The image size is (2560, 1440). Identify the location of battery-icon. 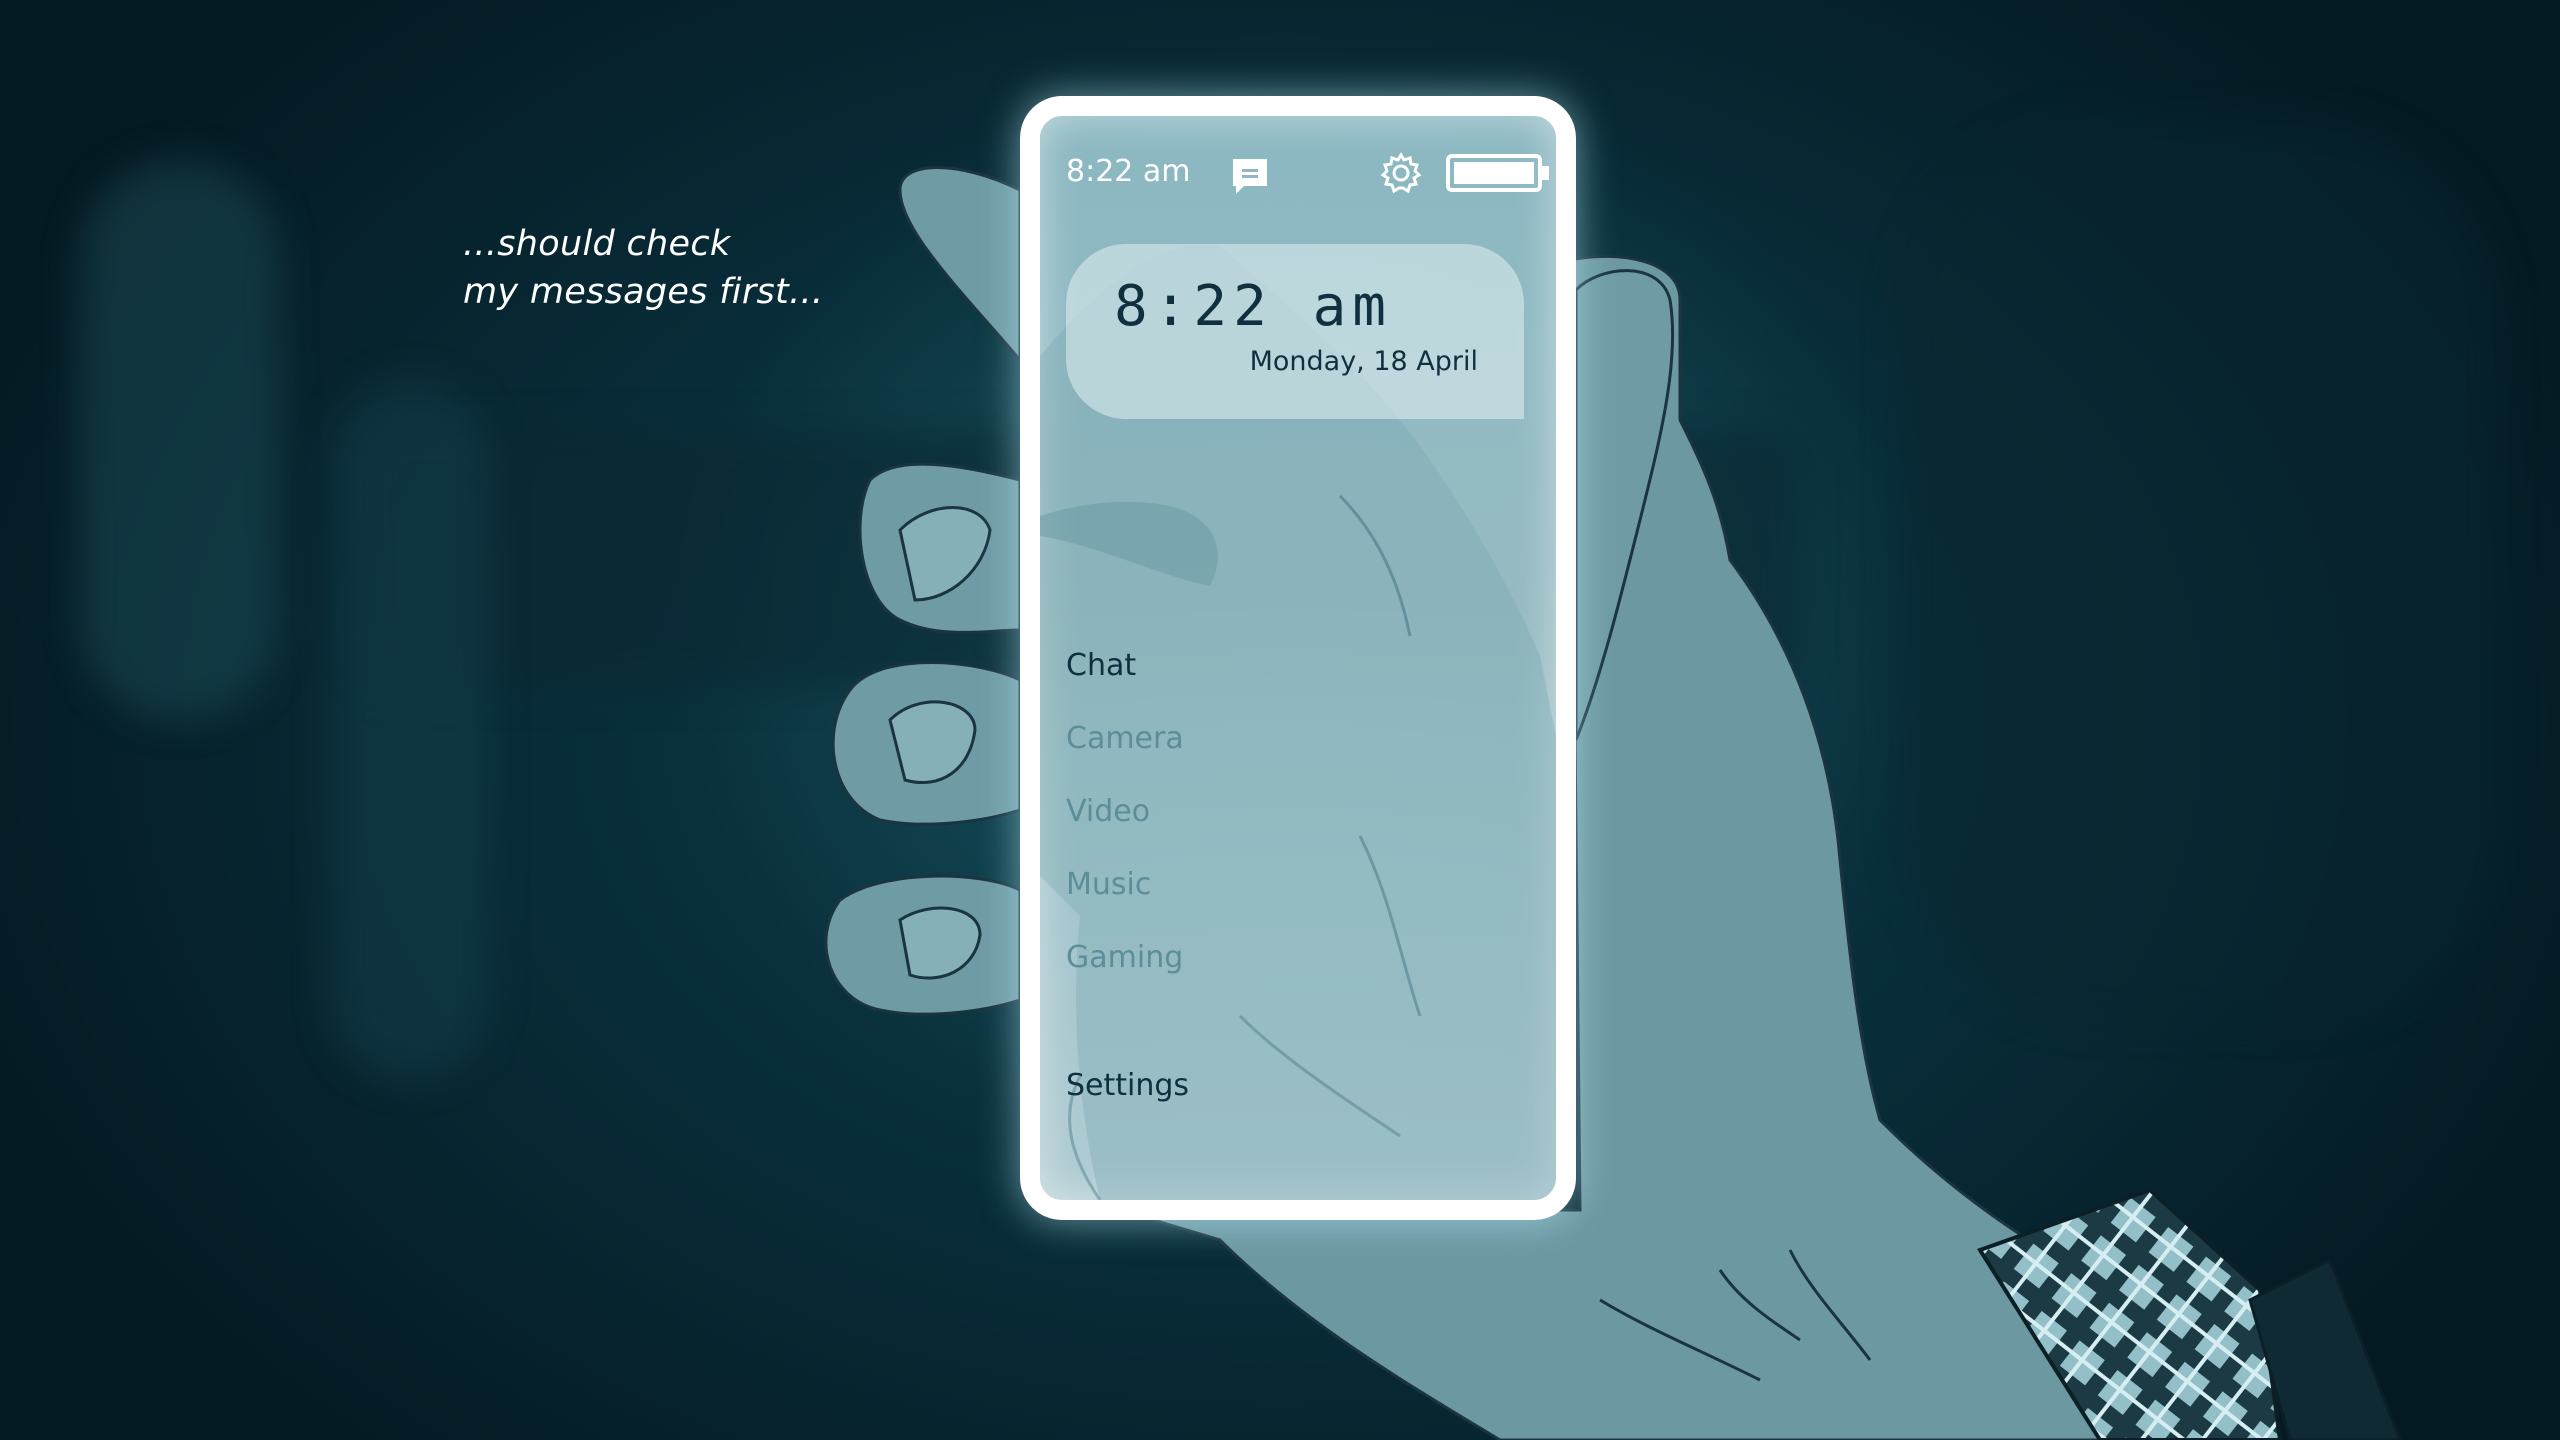
(1497, 173).